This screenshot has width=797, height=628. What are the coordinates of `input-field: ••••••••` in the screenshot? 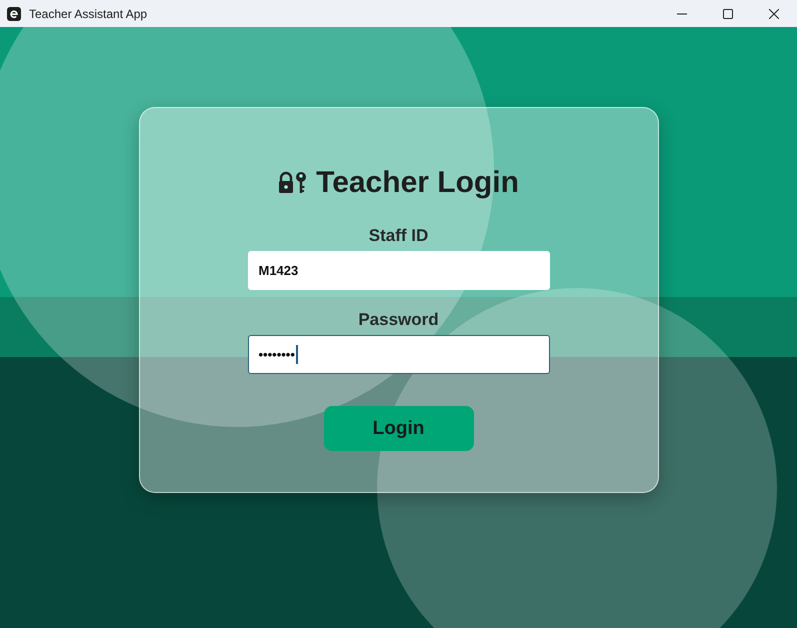 It's located at (399, 354).